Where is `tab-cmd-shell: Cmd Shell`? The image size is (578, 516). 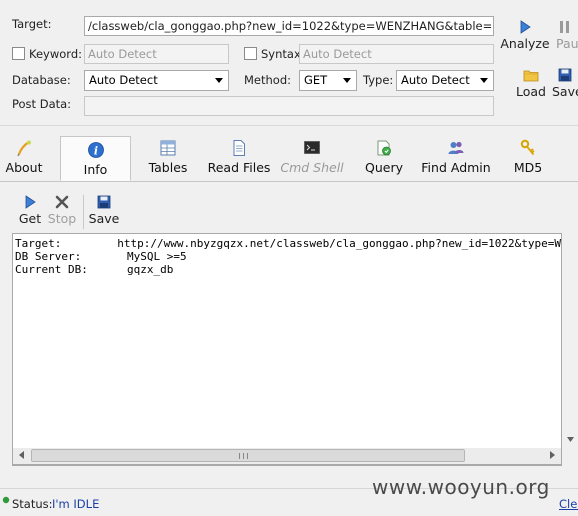 tab-cmd-shell: Cmd Shell is located at coordinates (312, 157).